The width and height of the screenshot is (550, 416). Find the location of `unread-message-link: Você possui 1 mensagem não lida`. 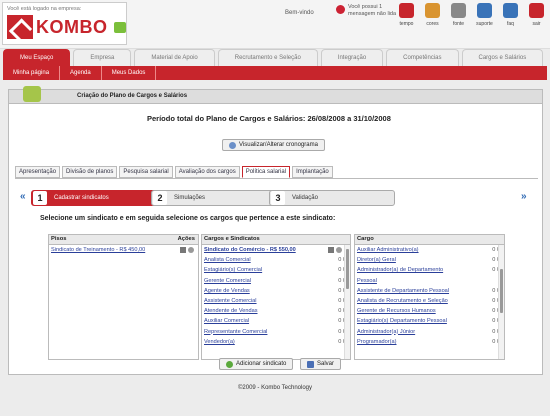

unread-message-link: Você possui 1 mensagem não lida is located at coordinates (366, 11).